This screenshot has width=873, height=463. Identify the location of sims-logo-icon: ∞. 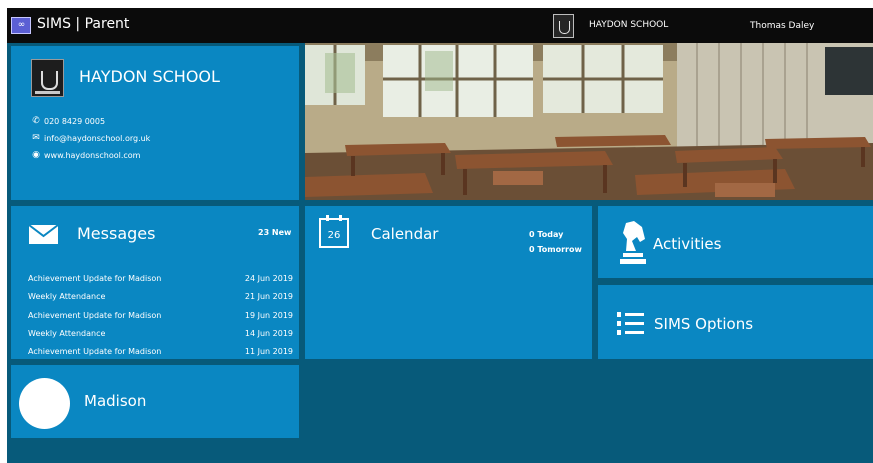
(21, 25).